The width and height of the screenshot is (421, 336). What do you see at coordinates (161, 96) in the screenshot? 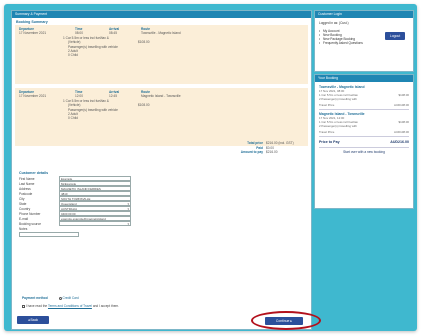
I see `route-name: Magnetic Island - Townsville` at bounding box center [161, 96].